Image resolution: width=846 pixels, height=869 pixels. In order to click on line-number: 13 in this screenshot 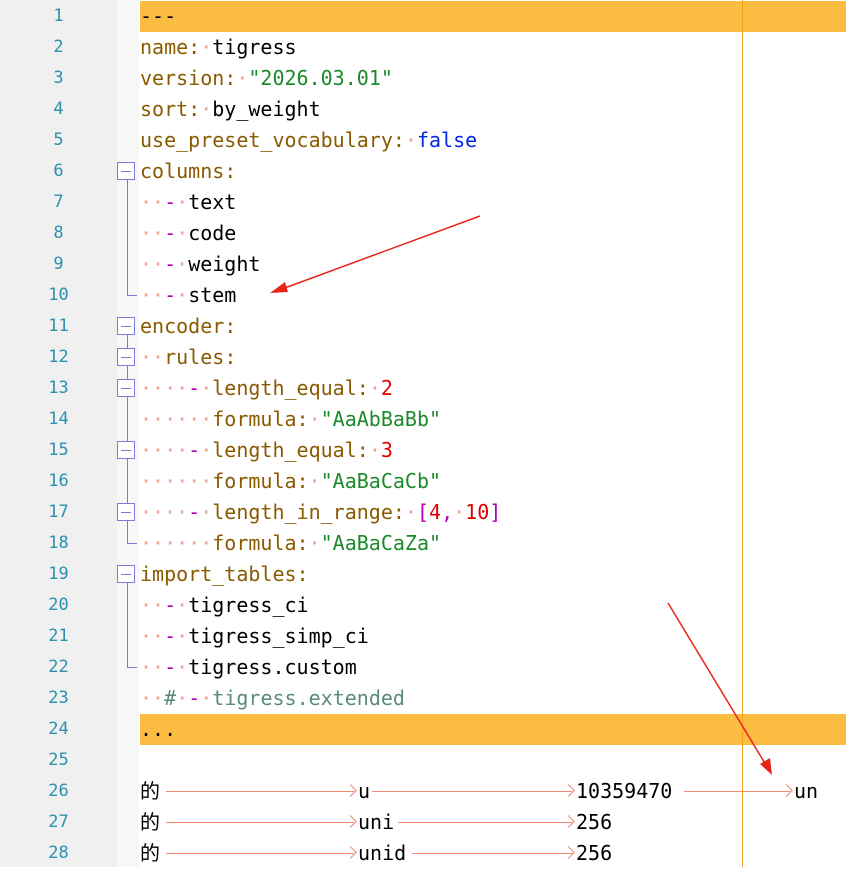, I will do `click(58, 388)`.